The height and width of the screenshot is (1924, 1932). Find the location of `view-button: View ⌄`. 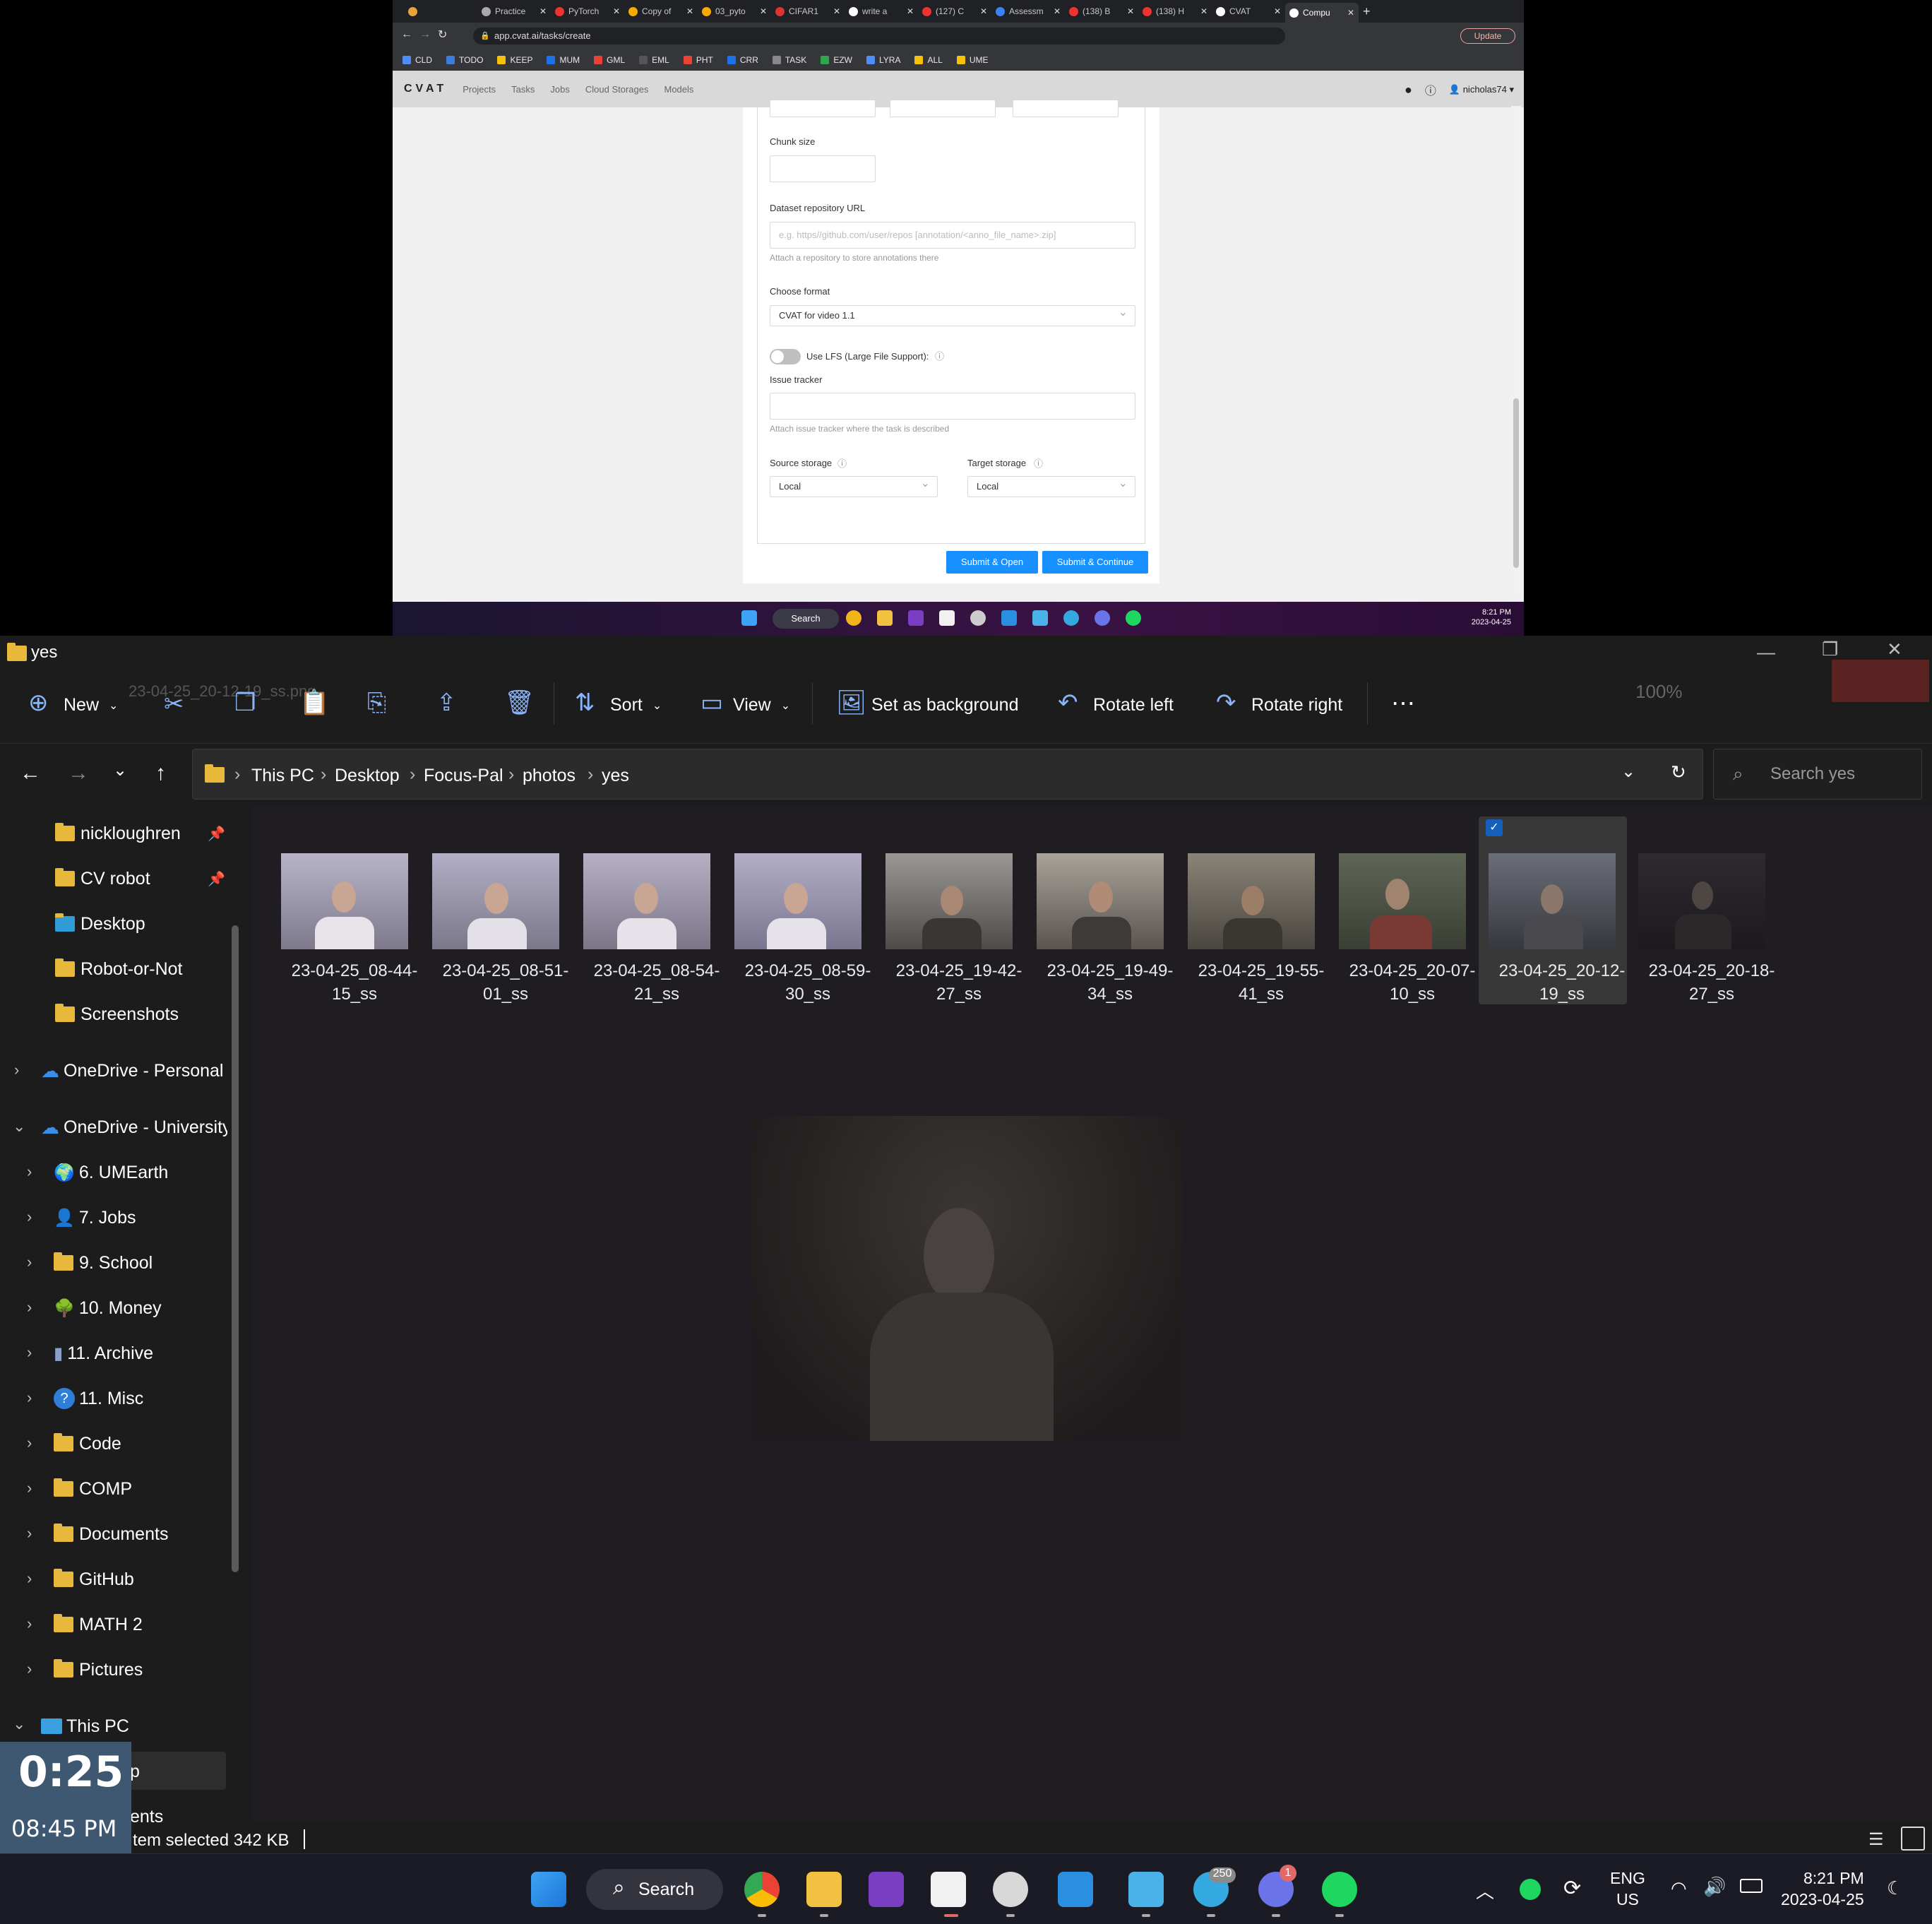

view-button: View ⌄ is located at coordinates (761, 705).